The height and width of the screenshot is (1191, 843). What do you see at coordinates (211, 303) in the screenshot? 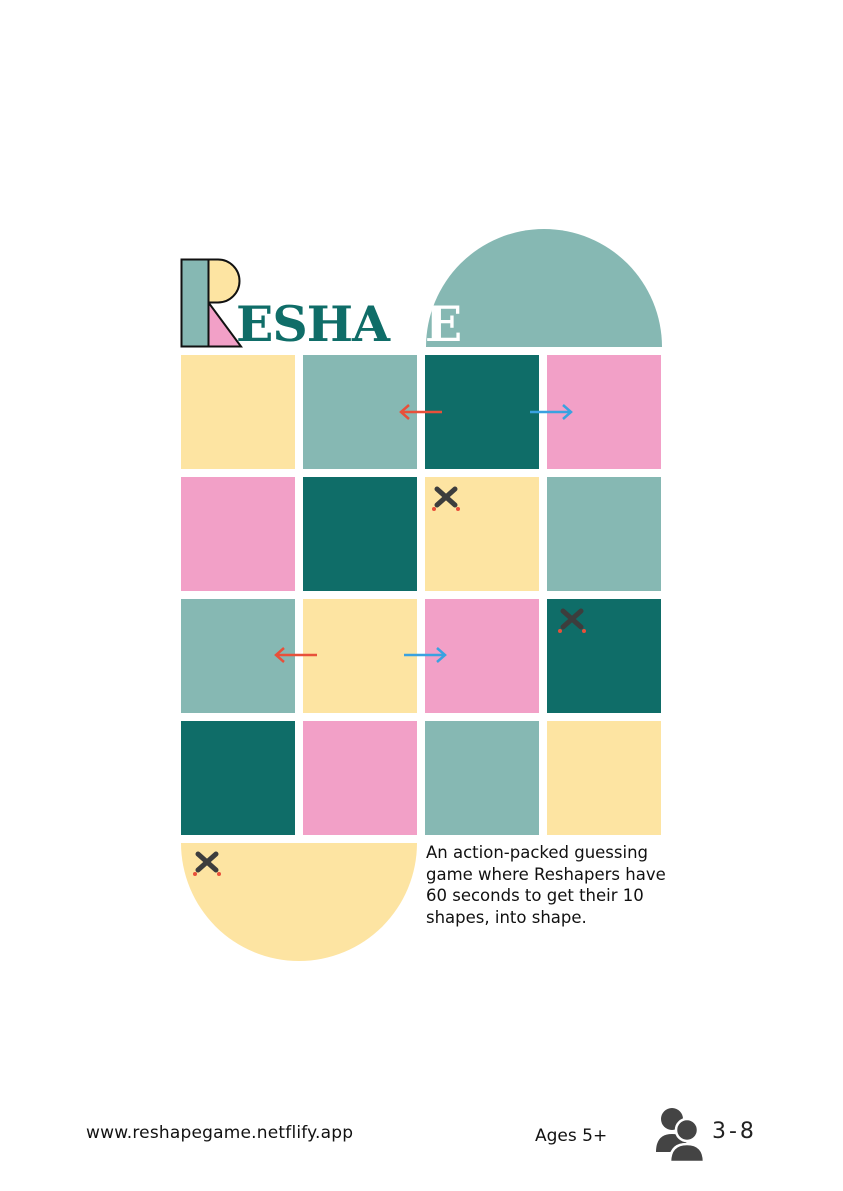
I see `logo-initial-r: R` at bounding box center [211, 303].